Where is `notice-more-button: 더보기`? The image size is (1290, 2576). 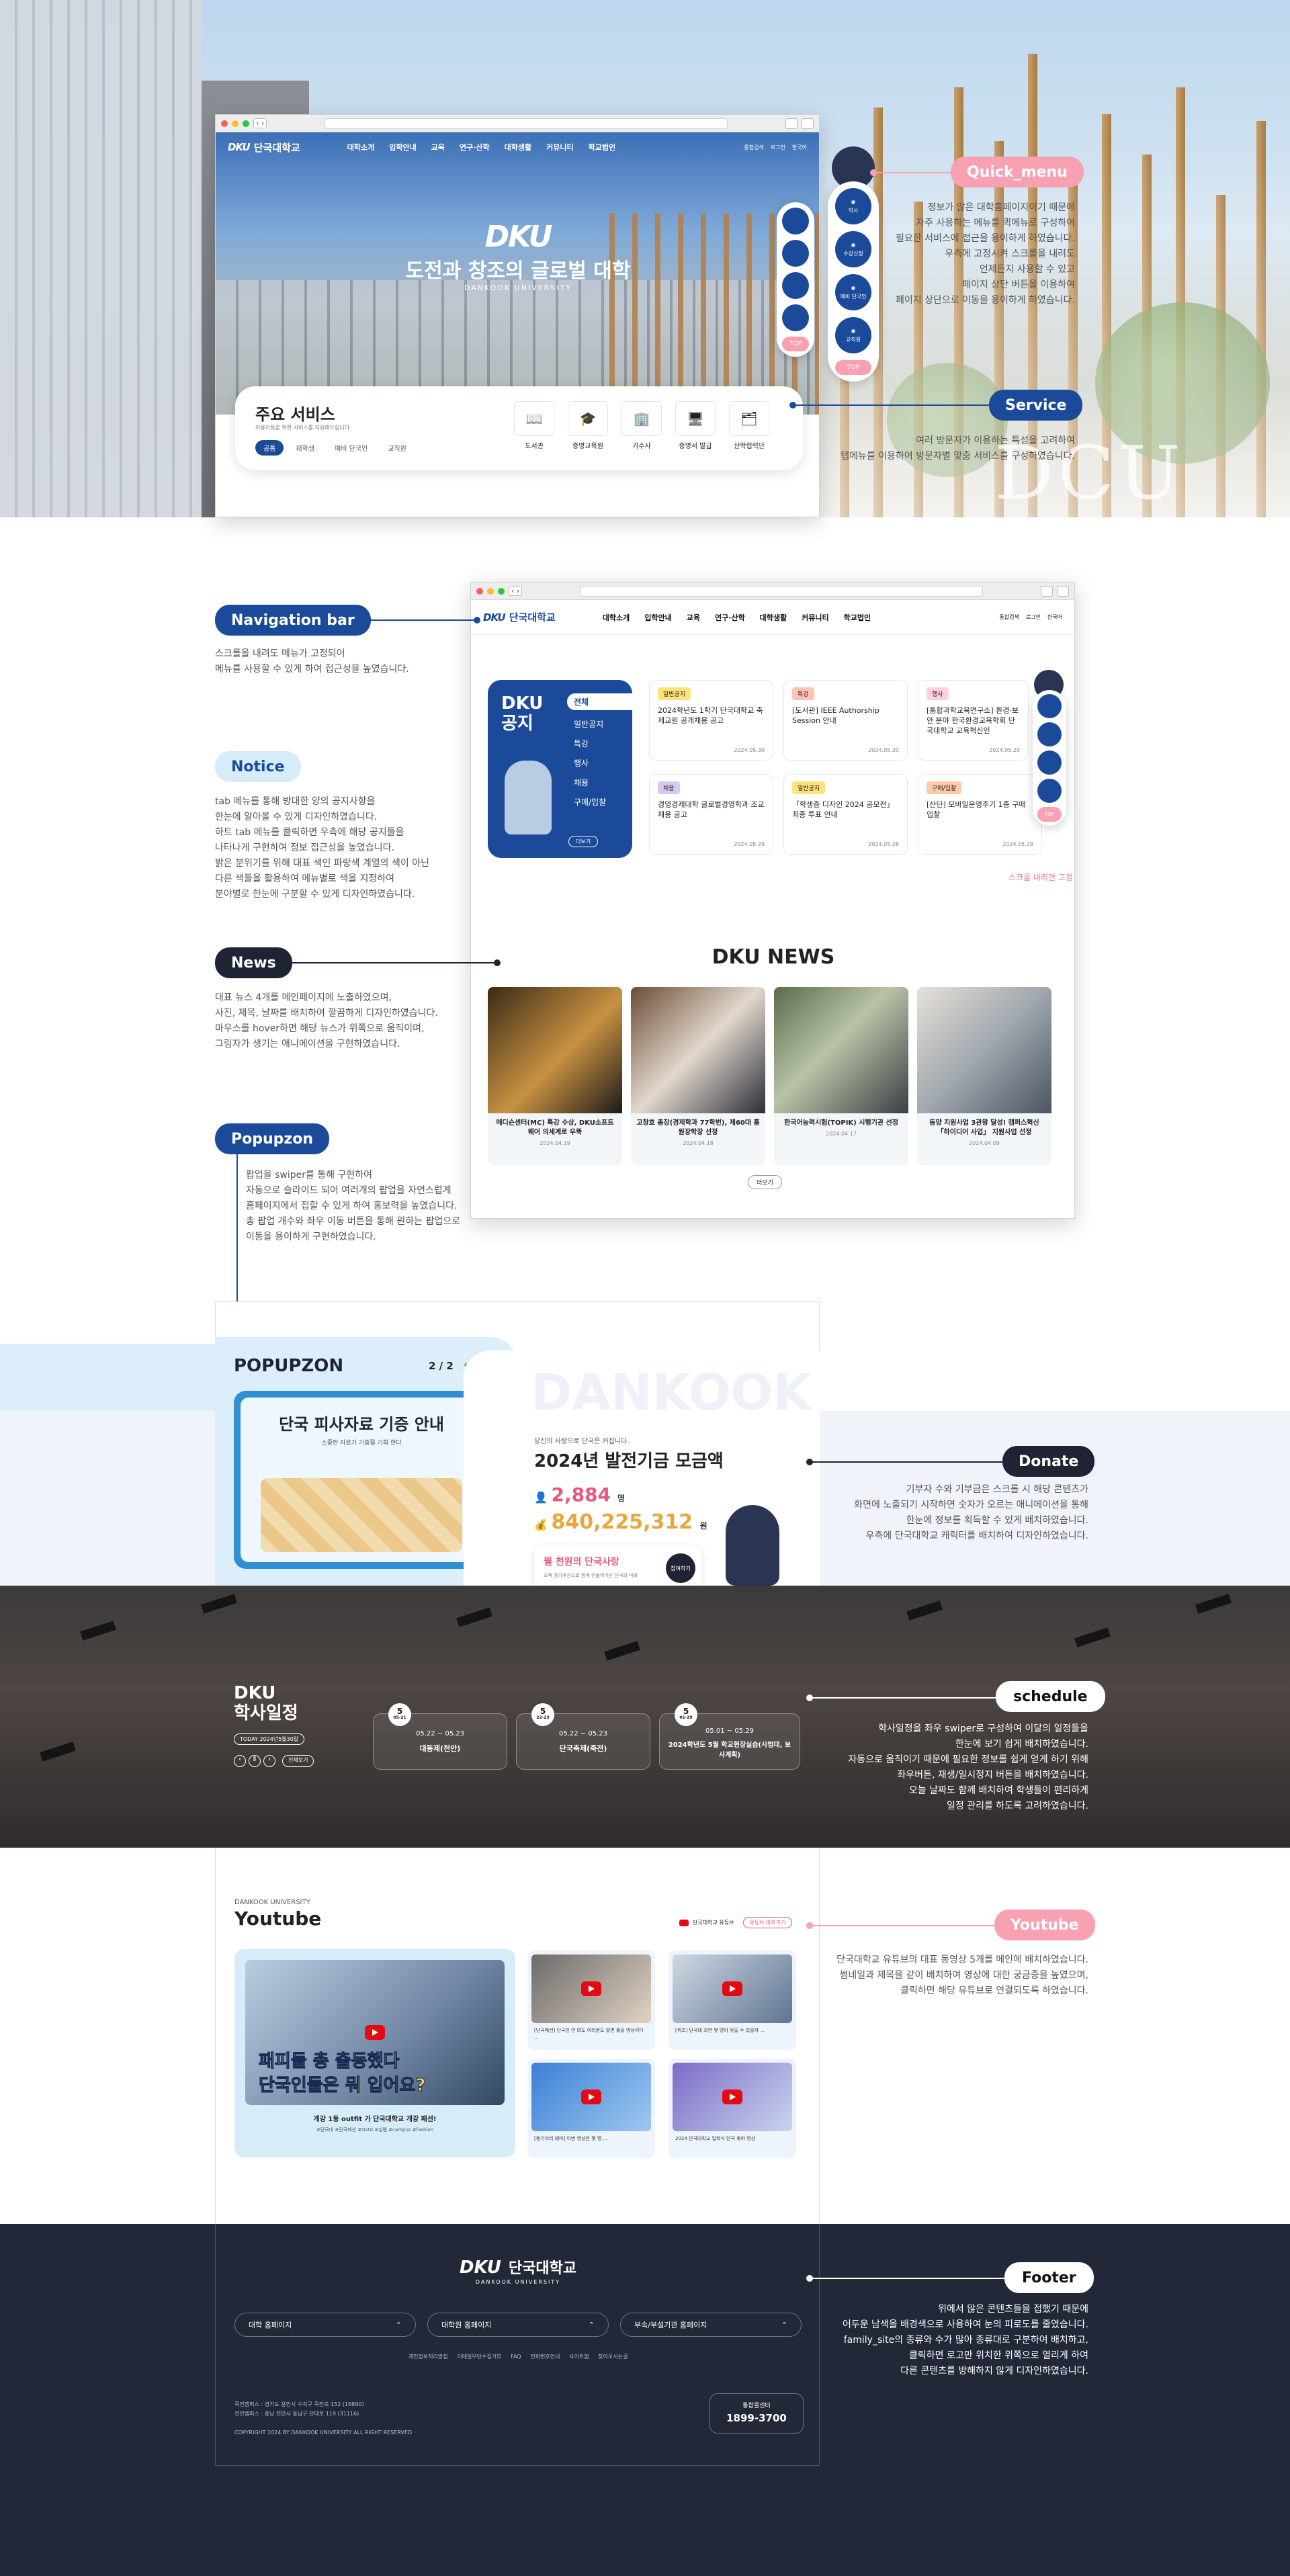 notice-more-button: 더보기 is located at coordinates (583, 841).